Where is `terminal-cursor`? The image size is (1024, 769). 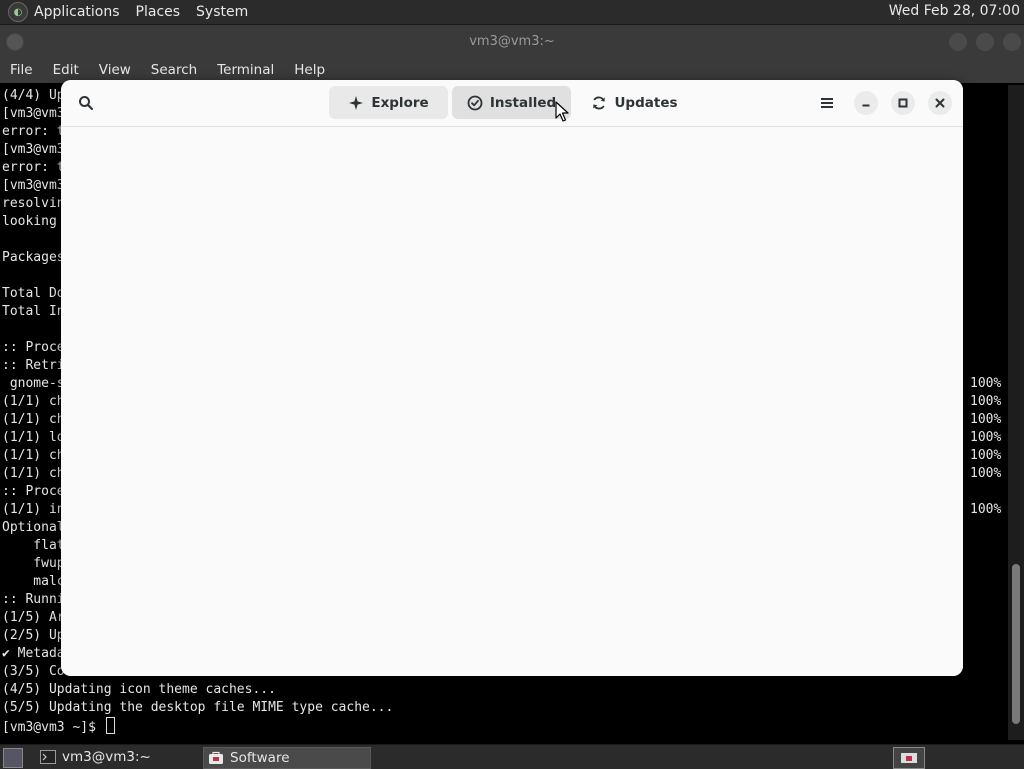
terminal-cursor is located at coordinates (110, 725).